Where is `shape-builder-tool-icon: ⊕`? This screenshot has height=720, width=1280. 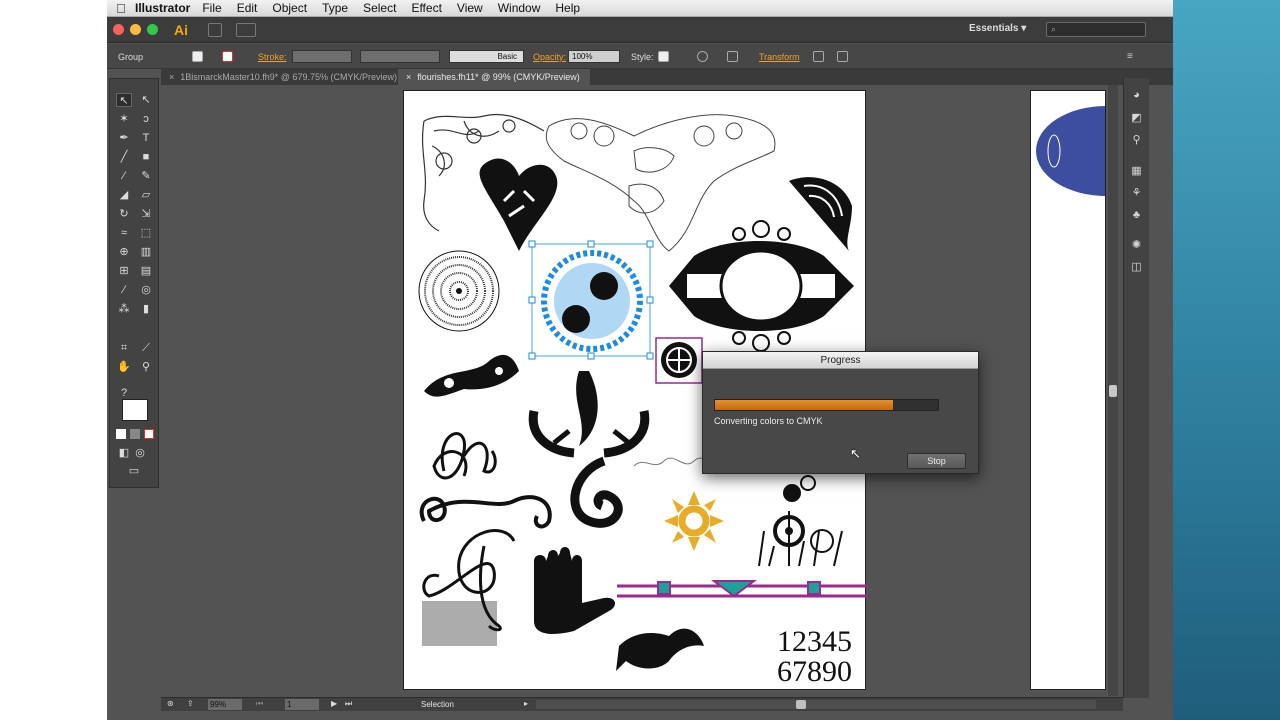
shape-builder-tool-icon: ⊕ is located at coordinates (124, 252).